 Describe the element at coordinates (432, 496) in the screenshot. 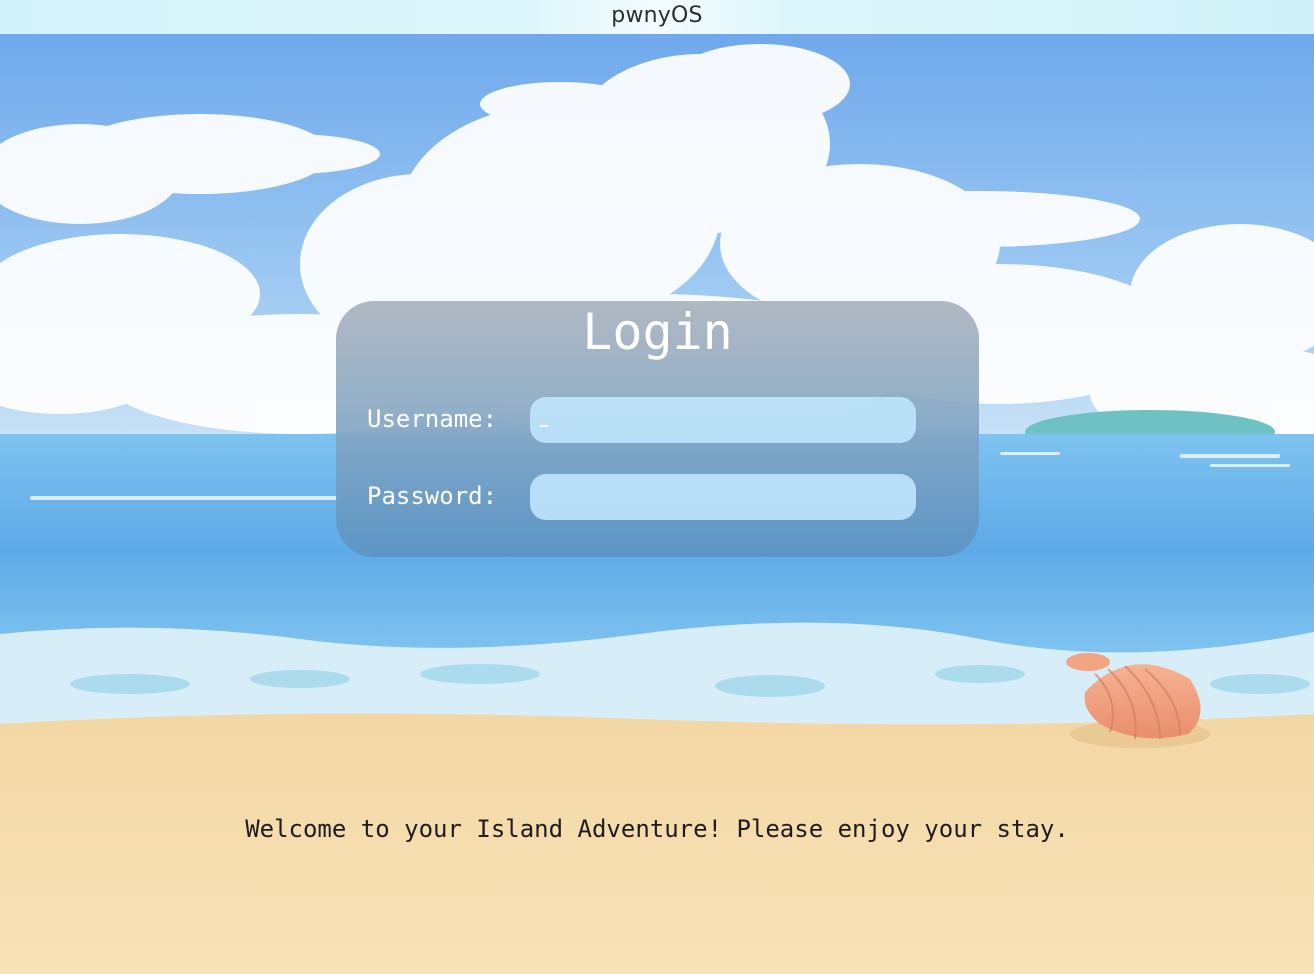

I see `password-label: Password:` at that location.